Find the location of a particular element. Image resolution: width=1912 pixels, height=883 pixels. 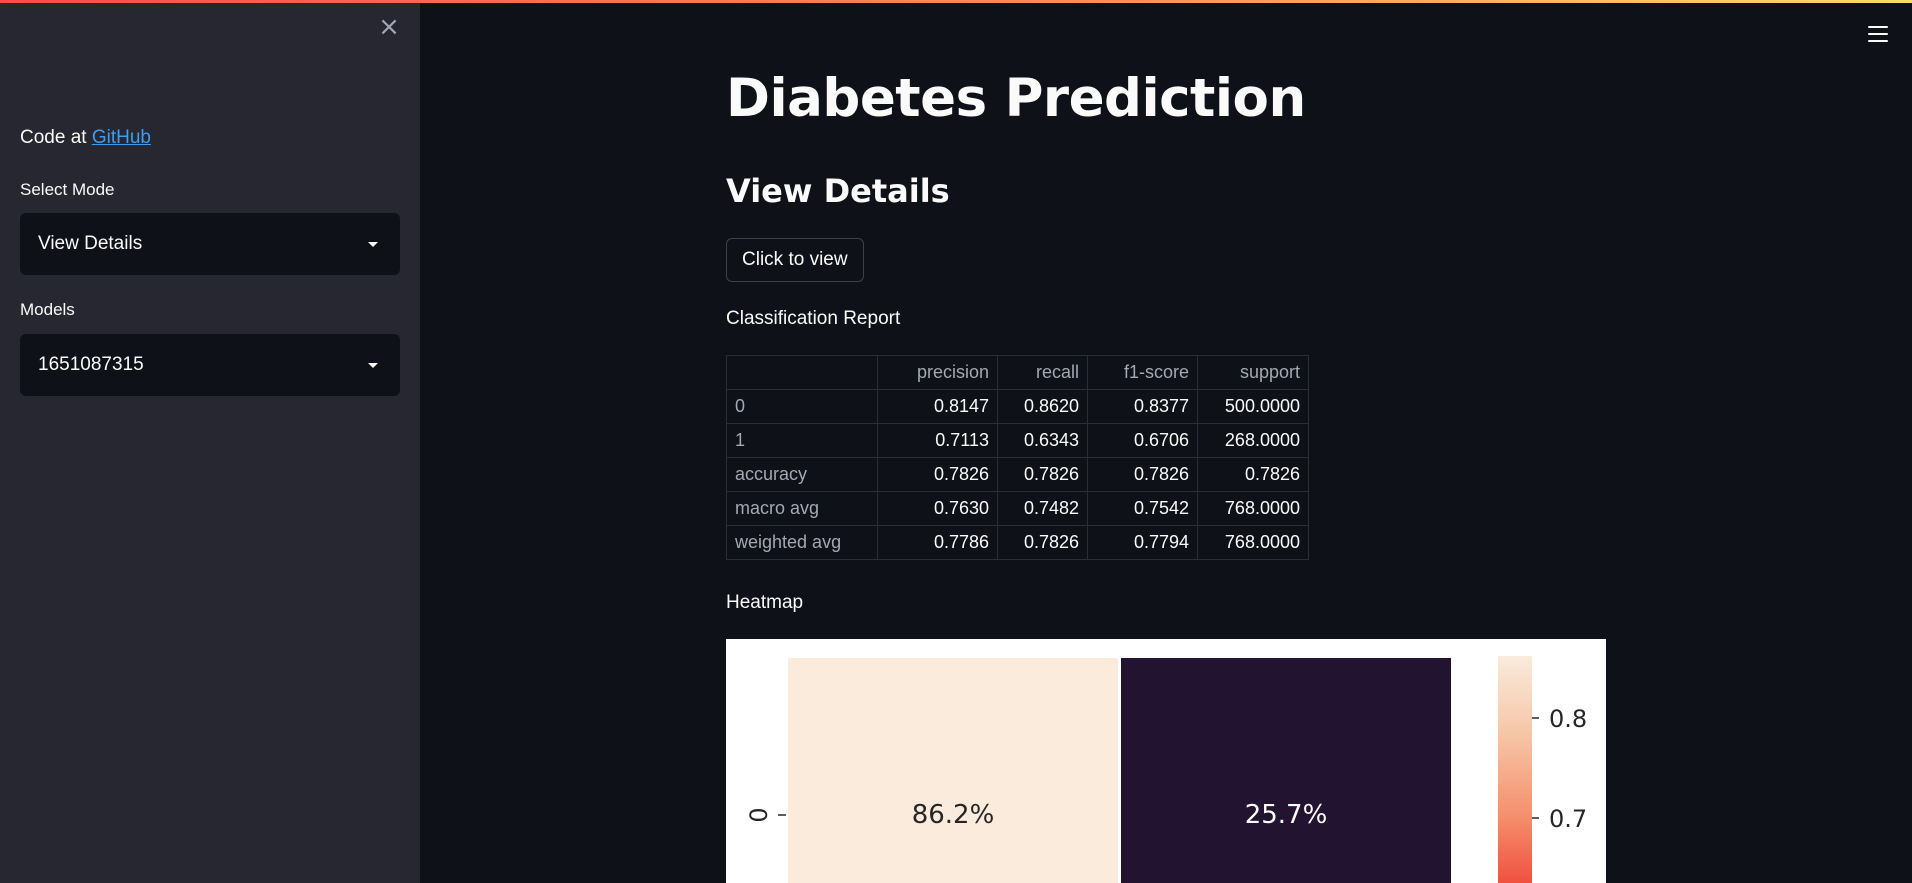

row-label: accuracy is located at coordinates (802, 474).